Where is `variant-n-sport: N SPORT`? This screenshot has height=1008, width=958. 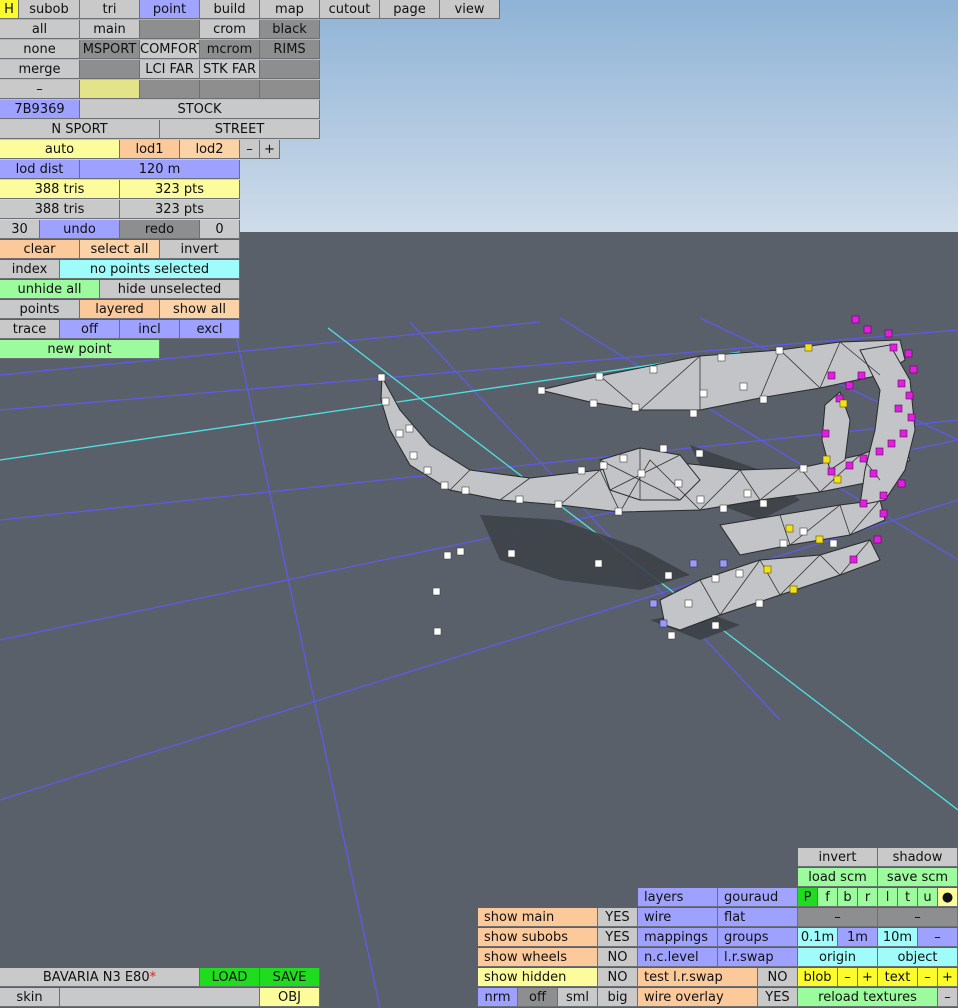 variant-n-sport: N SPORT is located at coordinates (80, 129).